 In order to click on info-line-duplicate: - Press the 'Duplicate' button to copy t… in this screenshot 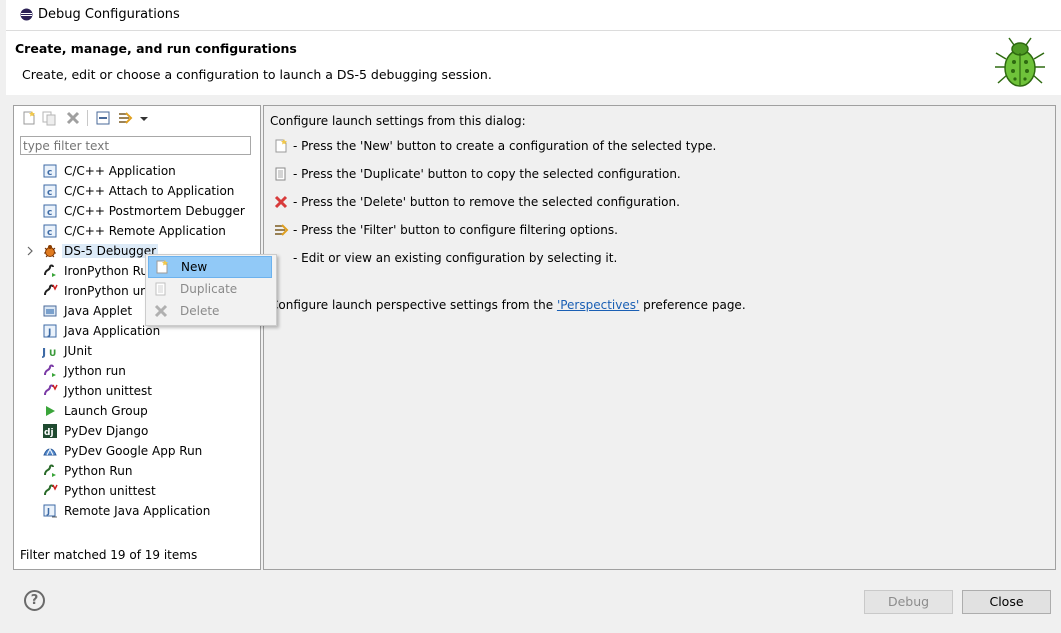, I will do `click(487, 174)`.